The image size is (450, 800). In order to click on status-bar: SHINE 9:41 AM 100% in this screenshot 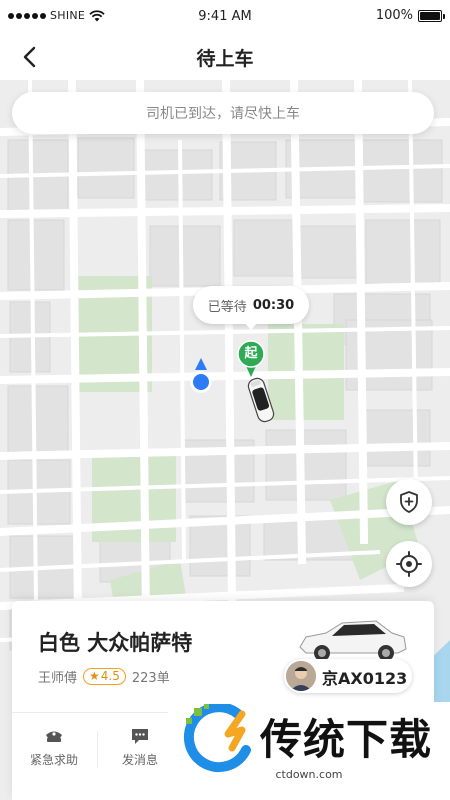, I will do `click(225, 17)`.